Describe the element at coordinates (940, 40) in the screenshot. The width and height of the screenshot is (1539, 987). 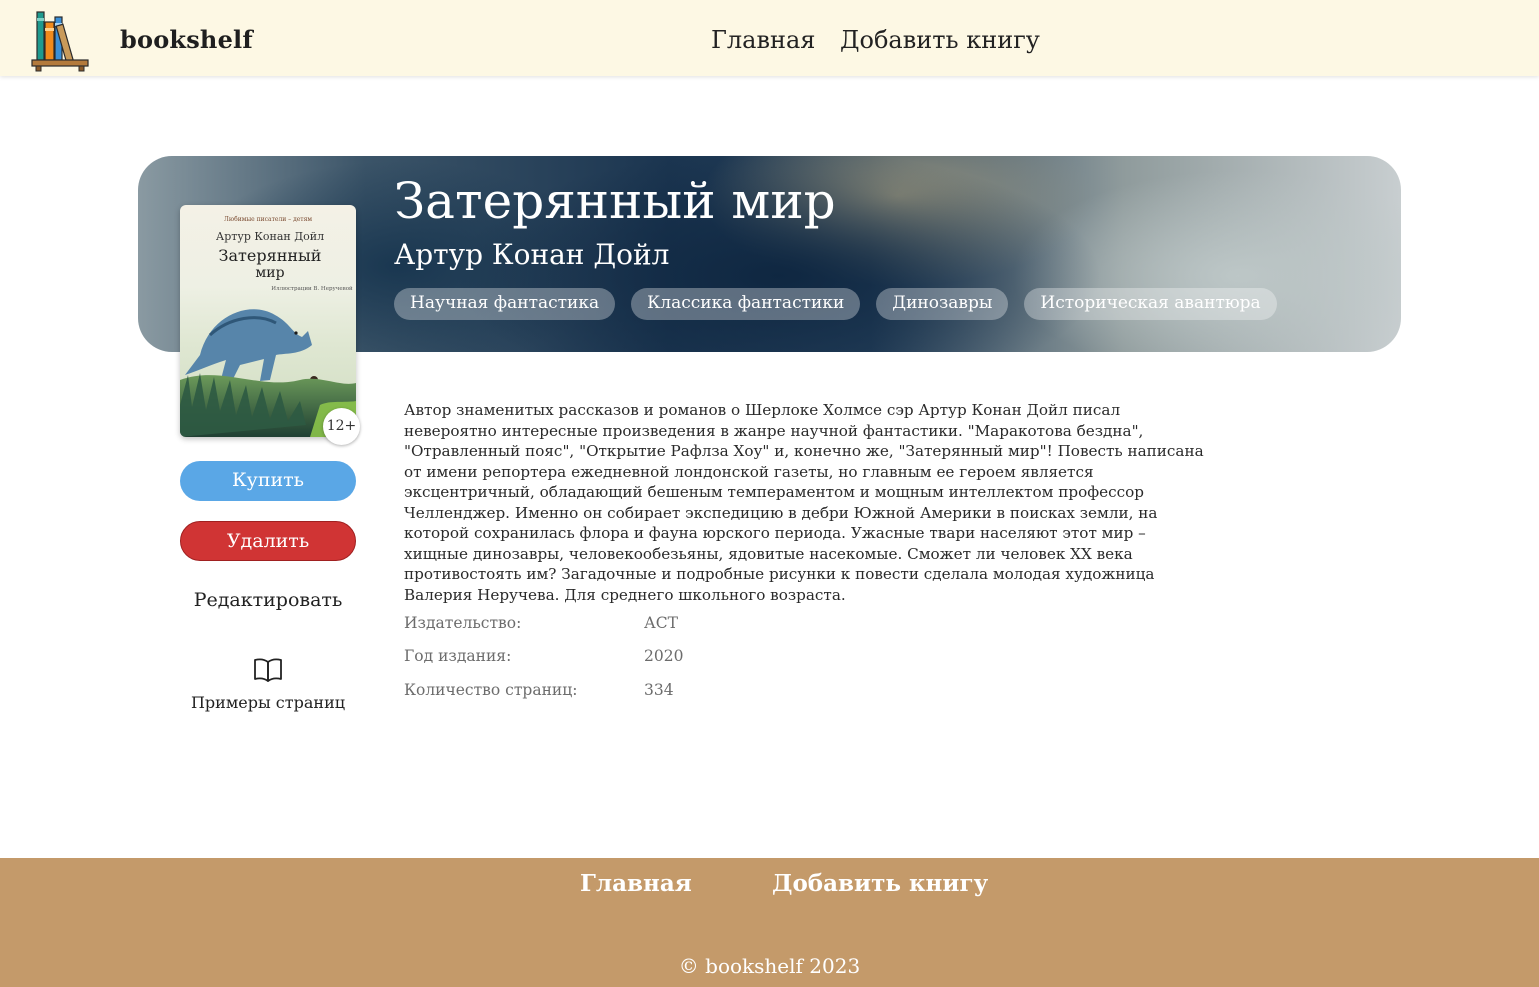
I see `nav-add-book-link: Добавить книгу` at that location.